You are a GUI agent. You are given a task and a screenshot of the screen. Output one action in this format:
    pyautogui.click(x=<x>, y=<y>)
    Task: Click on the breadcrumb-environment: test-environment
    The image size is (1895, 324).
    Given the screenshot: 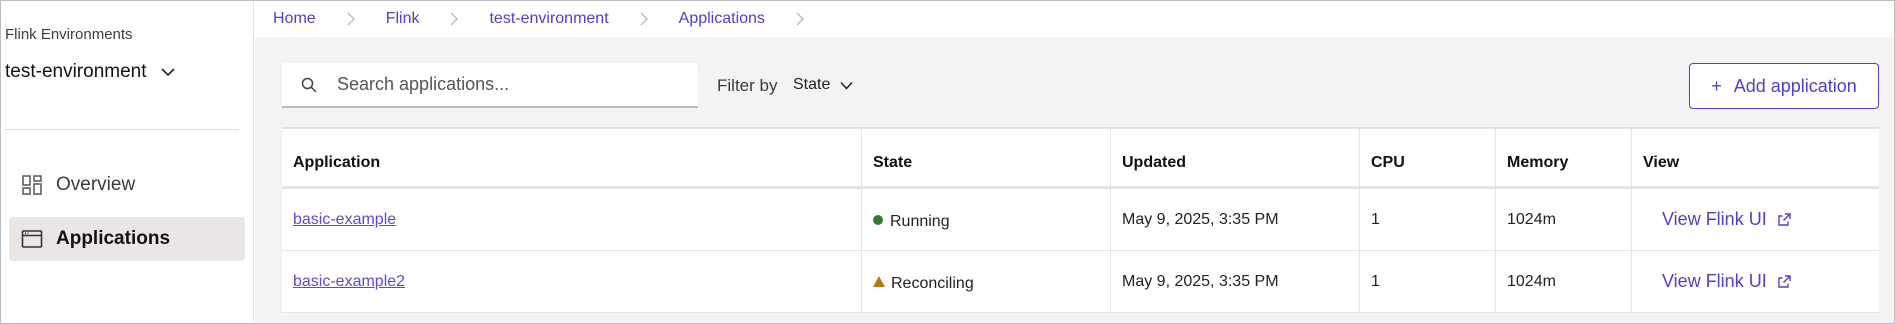 What is the action you would take?
    pyautogui.click(x=548, y=19)
    